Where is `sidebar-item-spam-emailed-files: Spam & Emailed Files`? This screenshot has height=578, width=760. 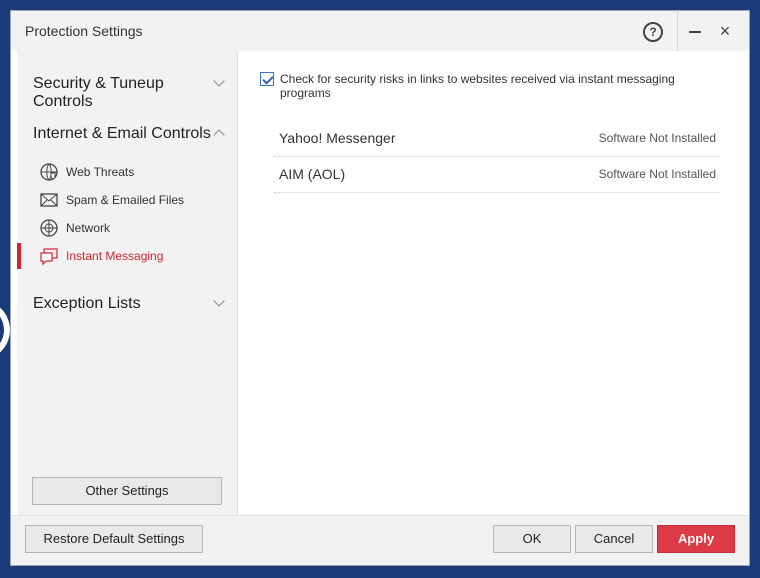
sidebar-item-spam-emailed-files: Spam & Emailed Files is located at coordinates (127, 200).